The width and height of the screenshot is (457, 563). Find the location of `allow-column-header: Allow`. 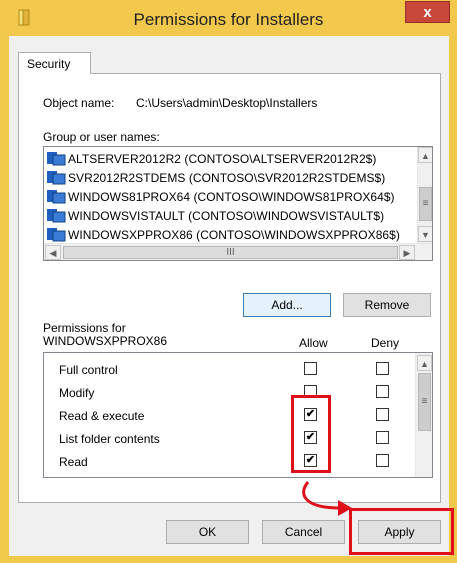

allow-column-header: Allow is located at coordinates (313, 343).